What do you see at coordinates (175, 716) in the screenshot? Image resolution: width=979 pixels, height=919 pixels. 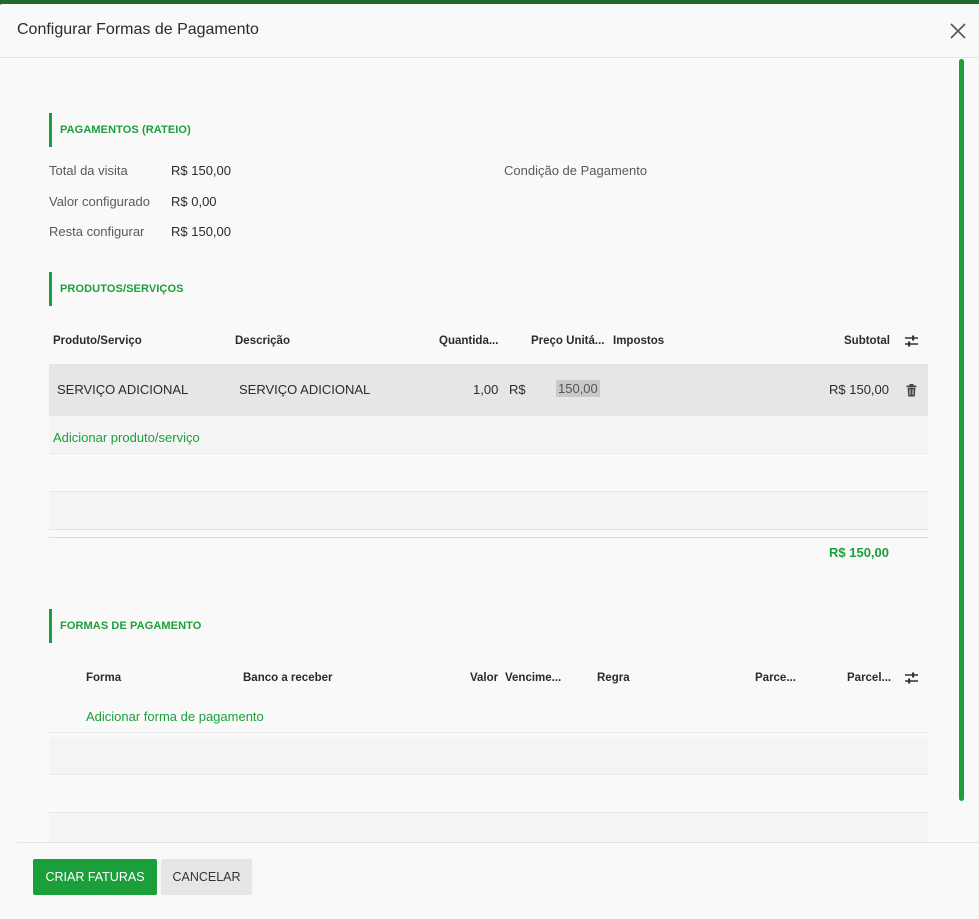 I see `add-forma-link: Adicionar forma de pagamento` at bounding box center [175, 716].